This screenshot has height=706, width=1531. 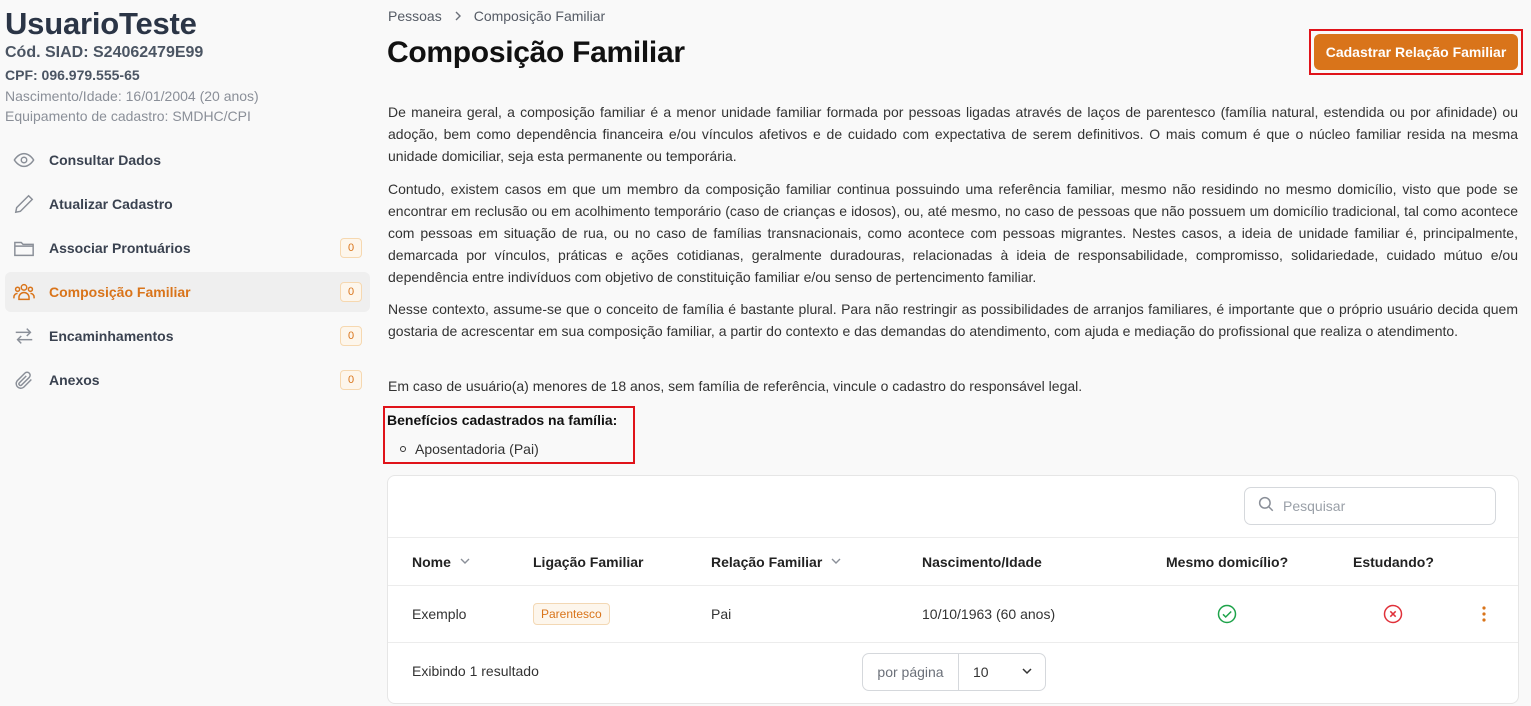 I want to click on column-header-estudando: Estudando?, so click(x=1393, y=562).